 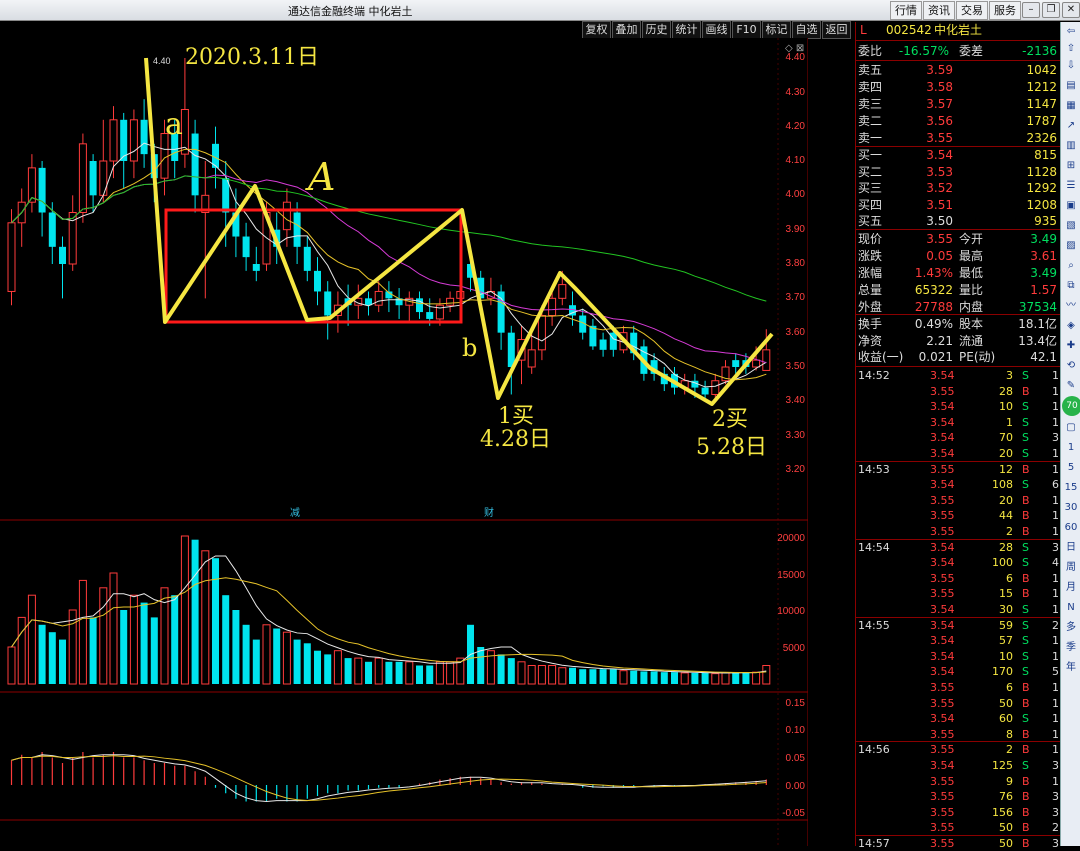 What do you see at coordinates (958, 625) in the screenshot?
I see `tick-row: 14:55 3.54 59 S 2` at bounding box center [958, 625].